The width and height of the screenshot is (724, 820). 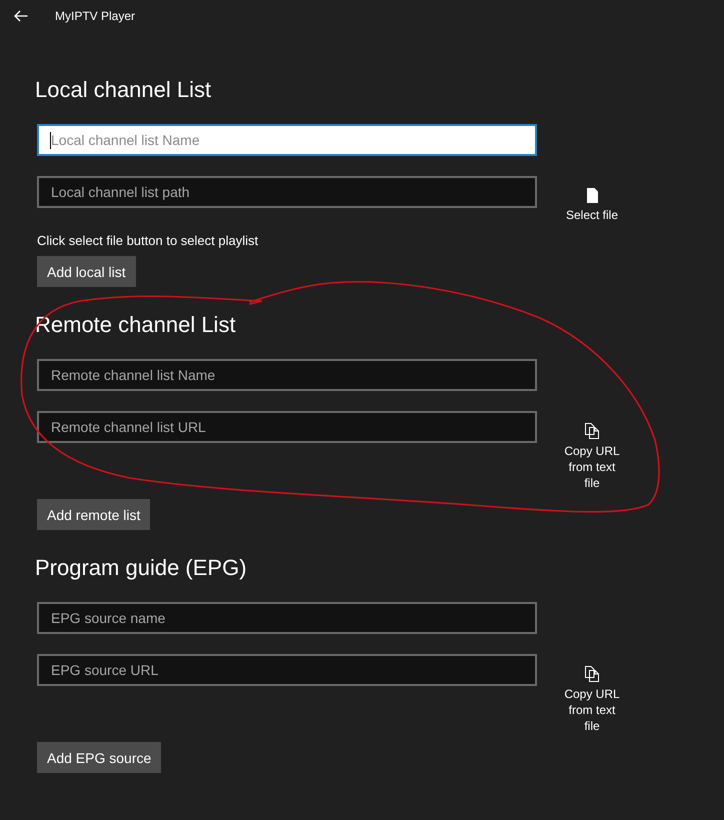 What do you see at coordinates (99, 757) in the screenshot?
I see `add-button: Add EPG source` at bounding box center [99, 757].